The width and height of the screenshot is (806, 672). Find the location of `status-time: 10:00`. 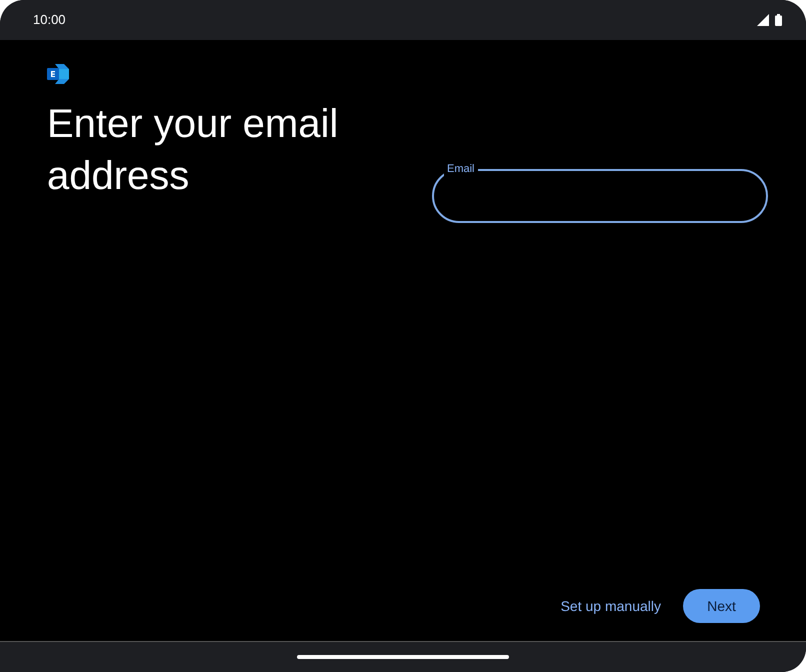

status-time: 10:00 is located at coordinates (49, 20).